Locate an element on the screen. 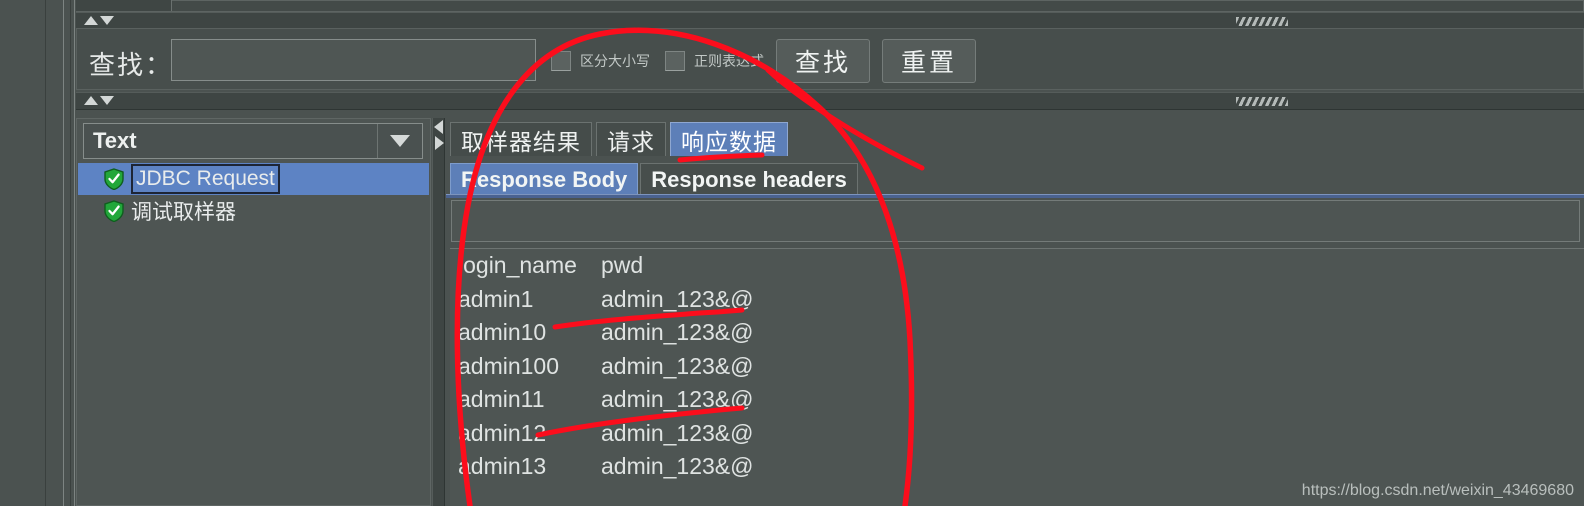 This screenshot has width=1584, height=506. response-subtabs: Response Body Response headers is located at coordinates (654, 179).